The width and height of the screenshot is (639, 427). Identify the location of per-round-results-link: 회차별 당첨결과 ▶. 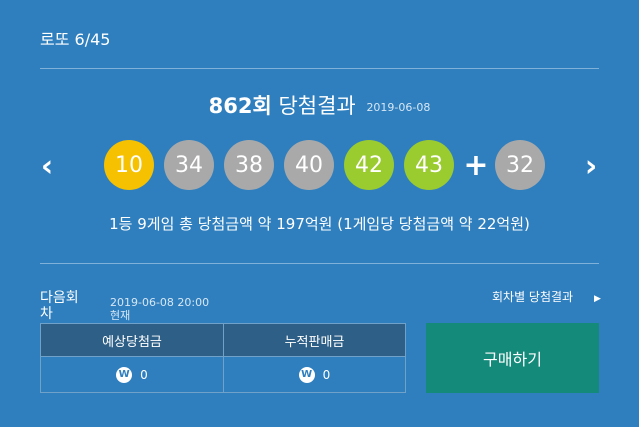
(552, 297).